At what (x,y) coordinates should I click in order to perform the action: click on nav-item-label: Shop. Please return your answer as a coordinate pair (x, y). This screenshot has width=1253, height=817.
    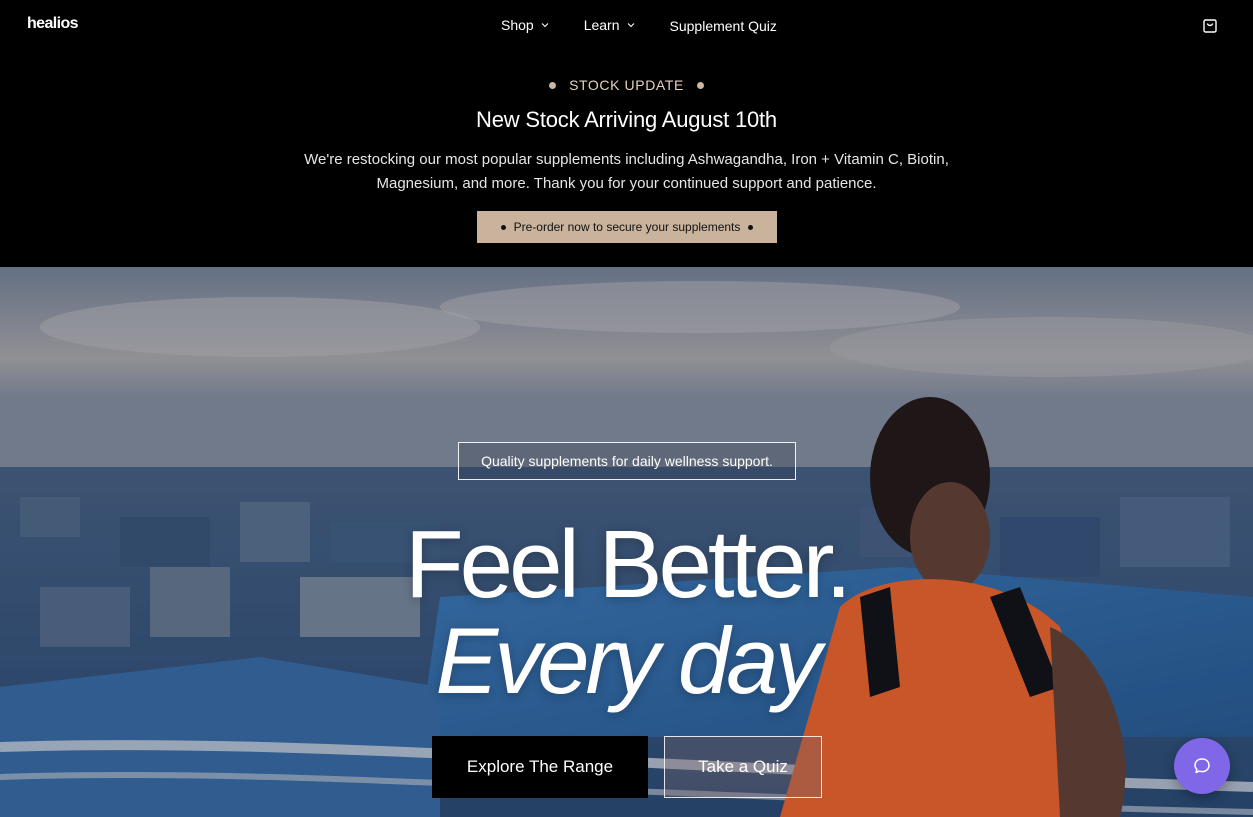
    Looking at the image, I should click on (517, 25).